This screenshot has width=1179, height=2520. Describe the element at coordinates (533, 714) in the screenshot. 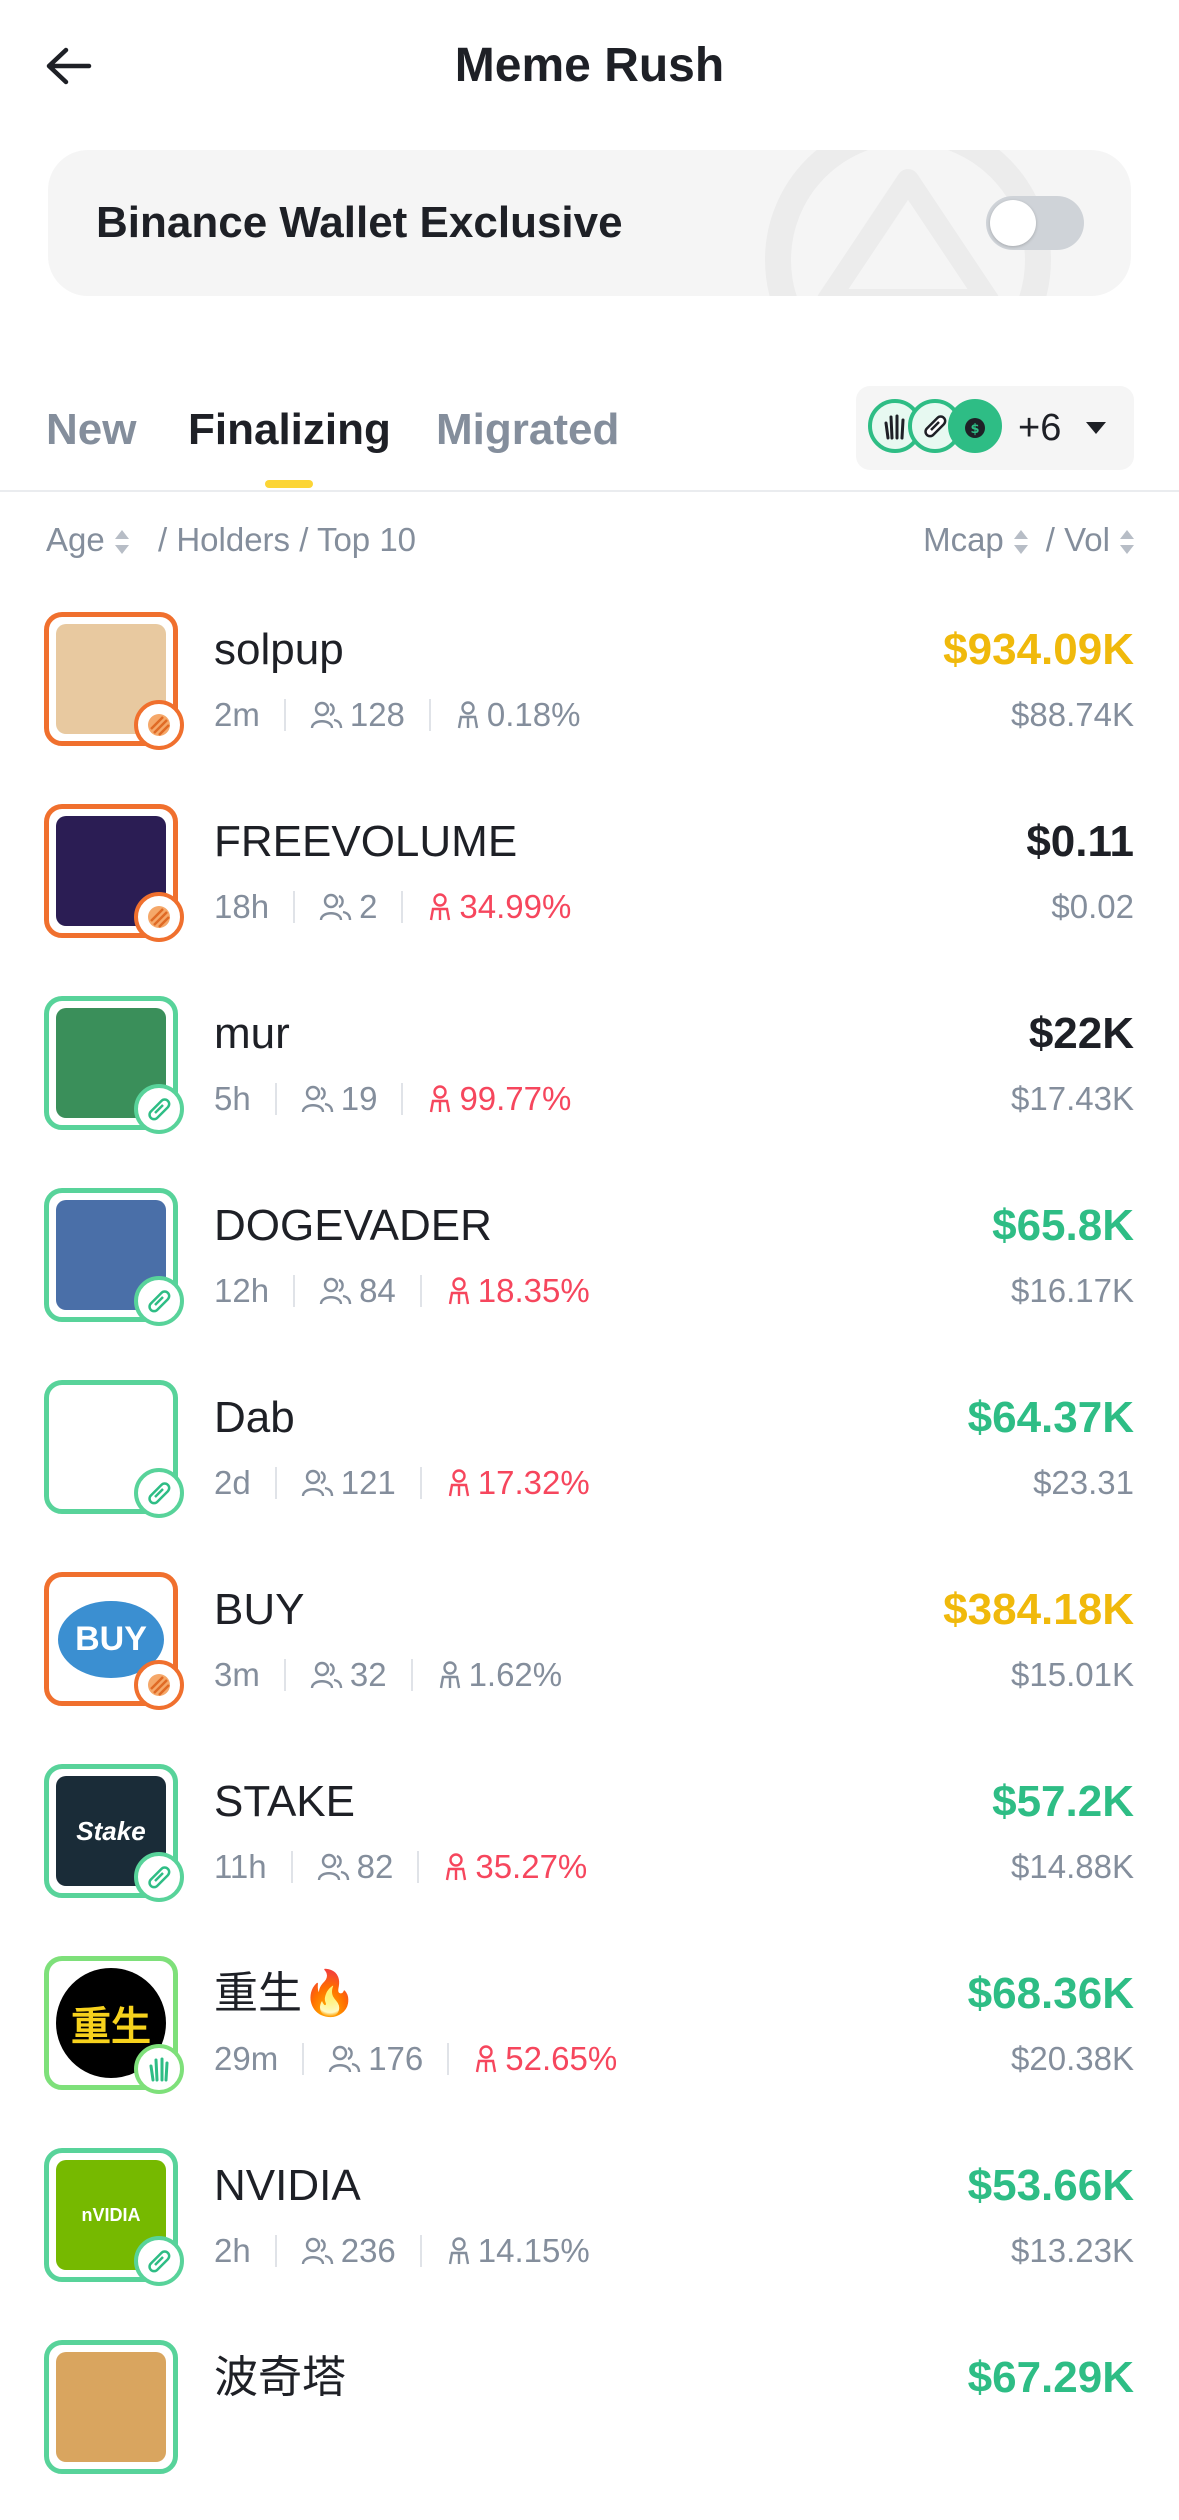

I see `token-top10: 0.18%` at that location.